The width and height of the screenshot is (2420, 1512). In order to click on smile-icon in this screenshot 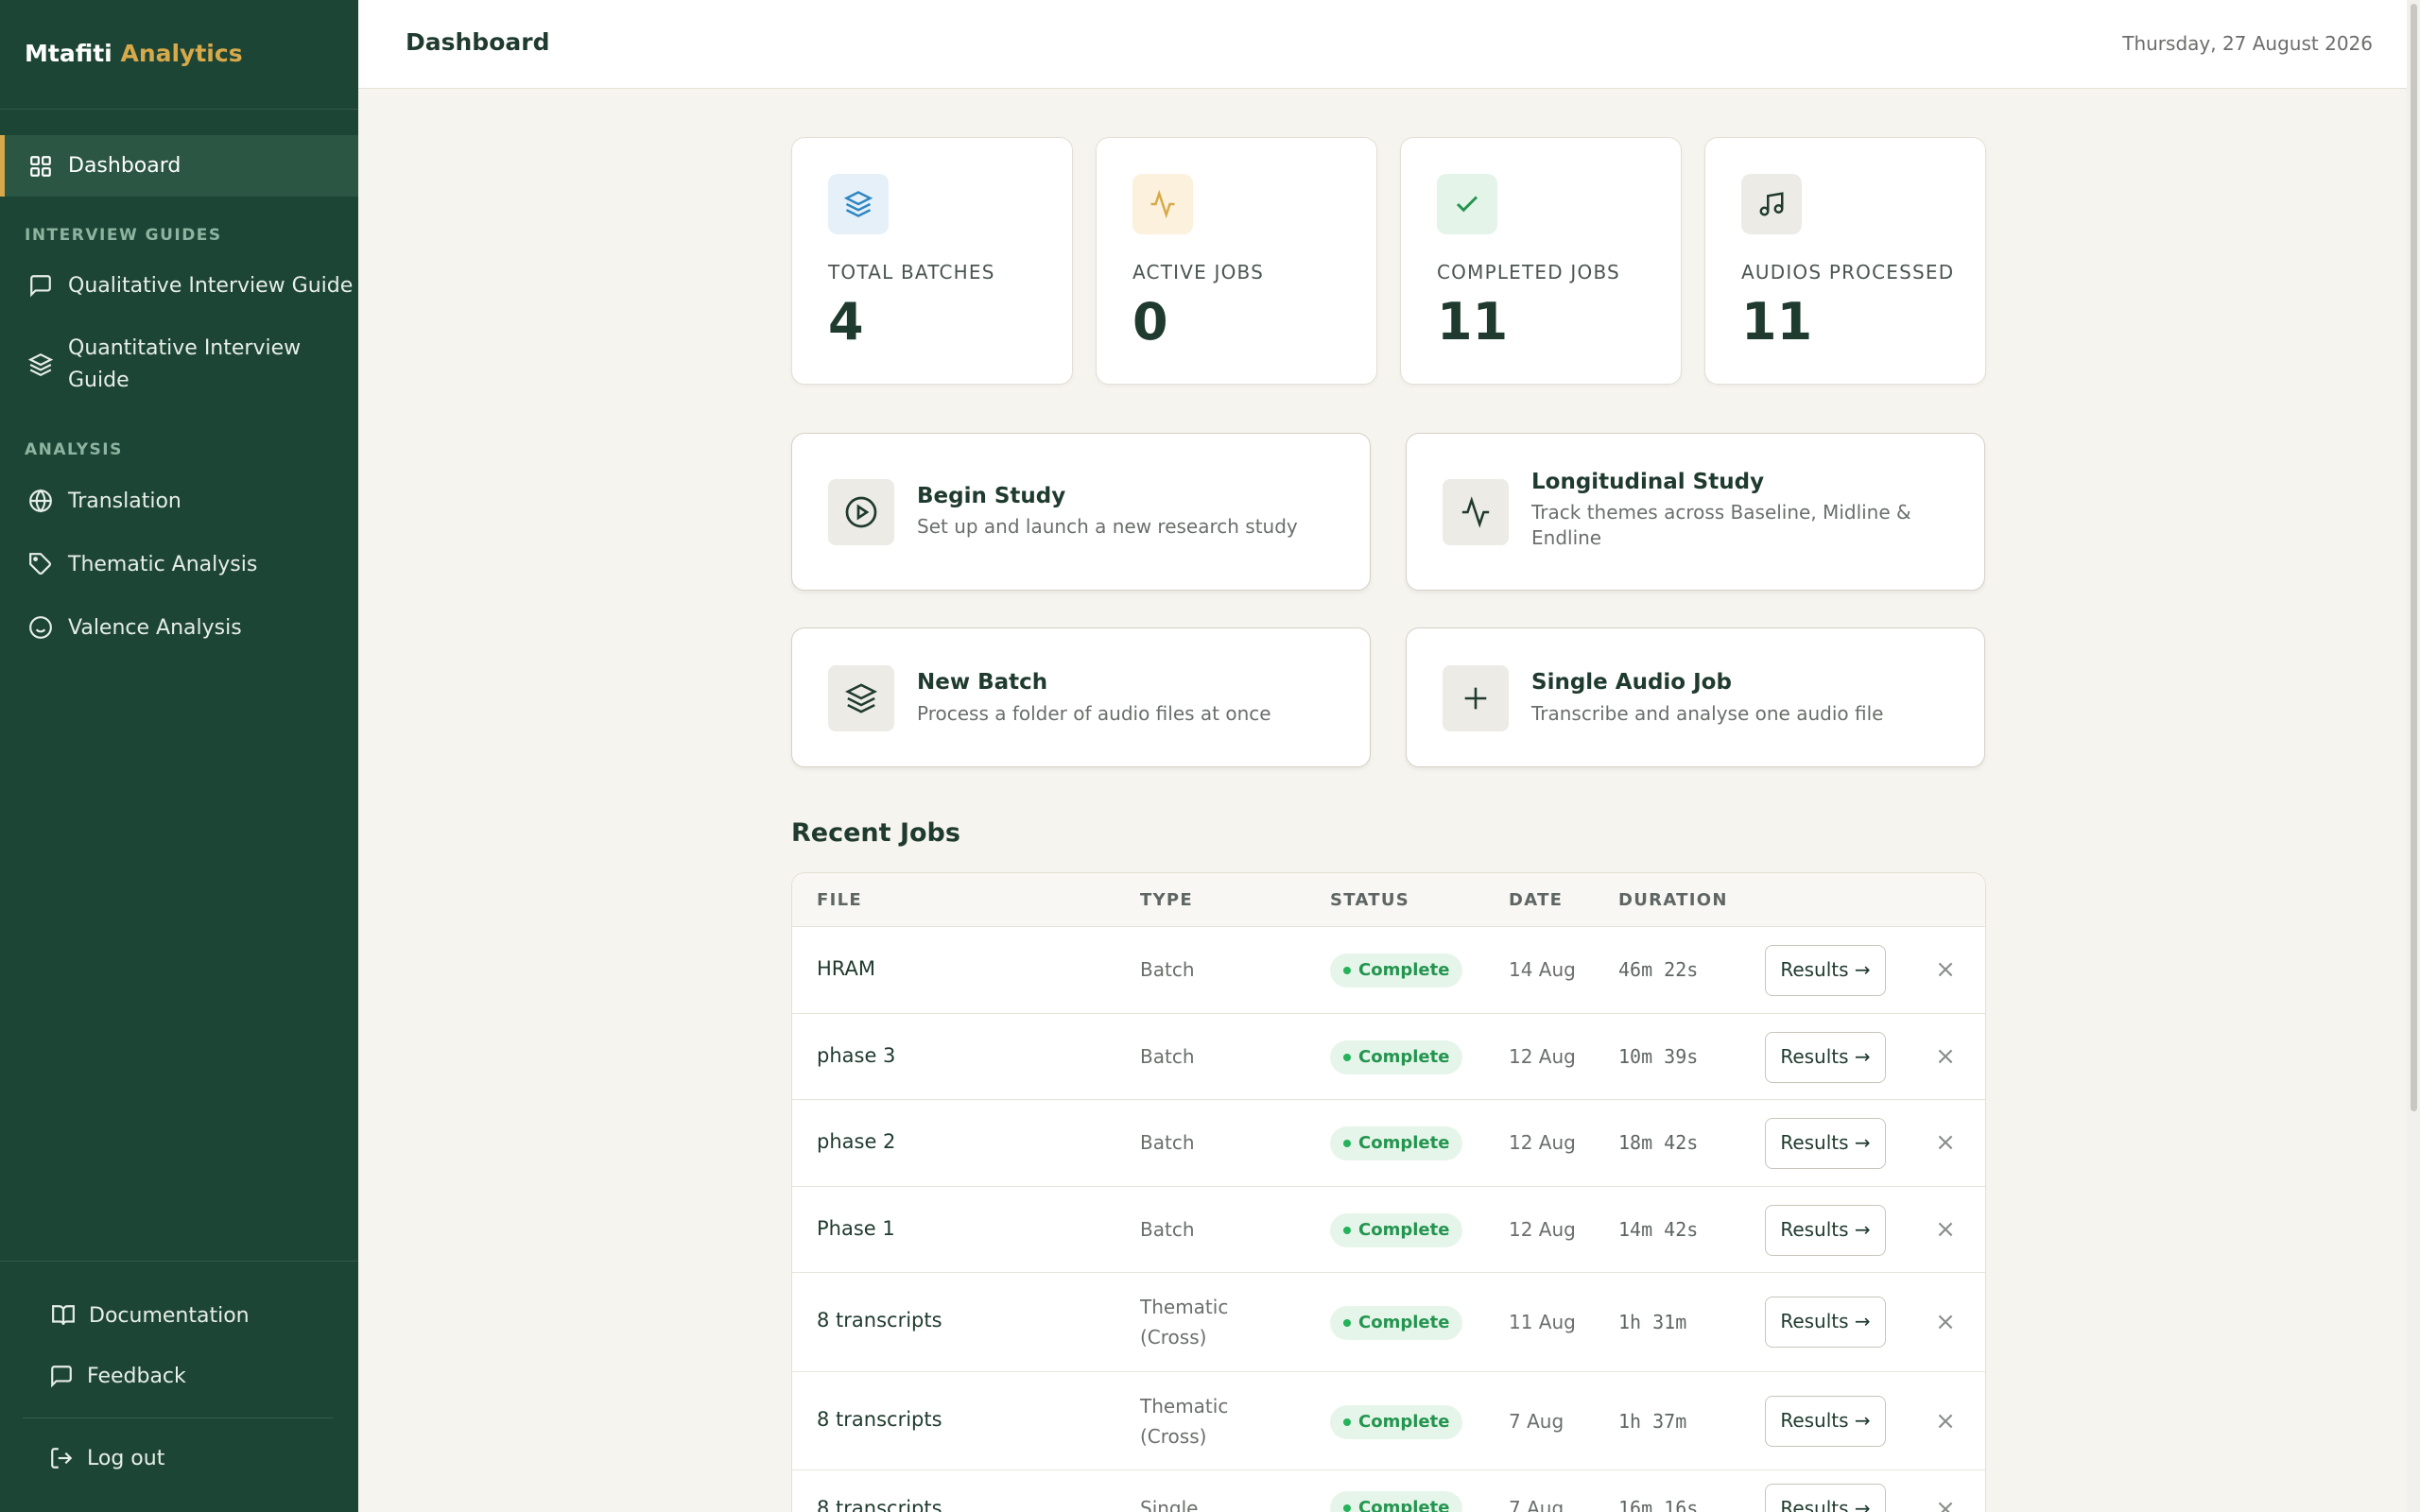, I will do `click(40, 627)`.